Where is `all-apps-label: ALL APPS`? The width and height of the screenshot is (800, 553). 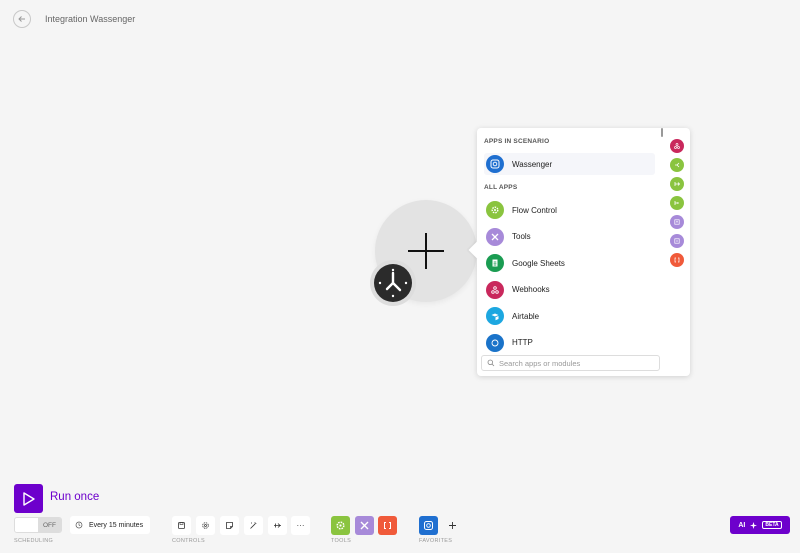 all-apps-label: ALL APPS is located at coordinates (501, 187).